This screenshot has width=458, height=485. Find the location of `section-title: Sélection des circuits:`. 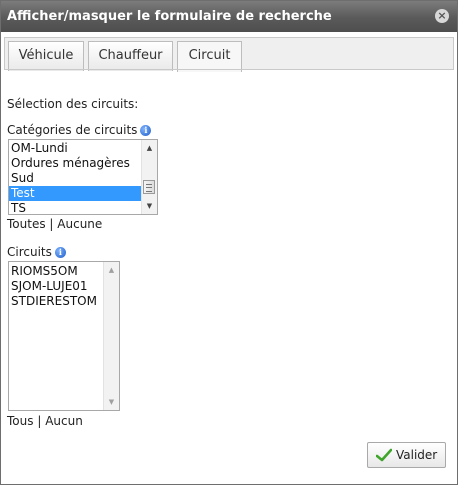

section-title: Sélection des circuits: is located at coordinates (73, 104).